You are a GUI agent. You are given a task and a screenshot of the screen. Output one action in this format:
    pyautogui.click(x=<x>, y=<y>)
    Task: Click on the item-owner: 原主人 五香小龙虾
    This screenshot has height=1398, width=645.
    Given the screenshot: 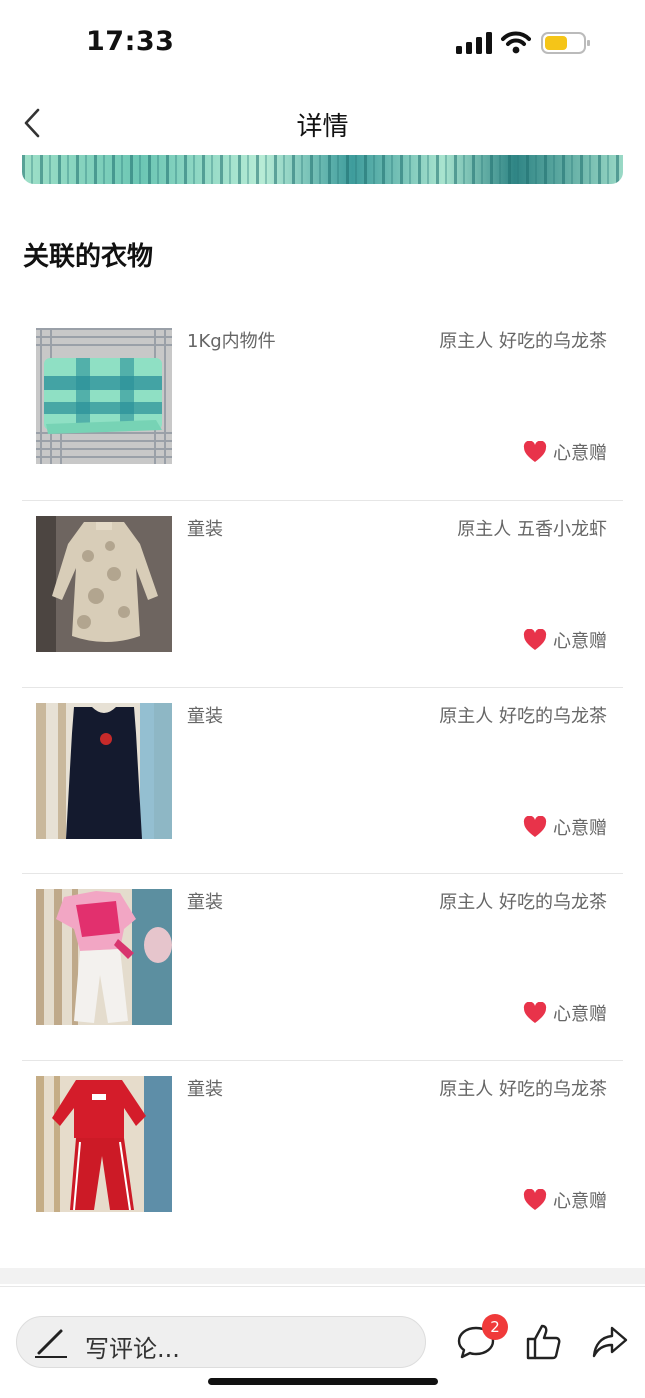 What is the action you would take?
    pyautogui.click(x=532, y=529)
    